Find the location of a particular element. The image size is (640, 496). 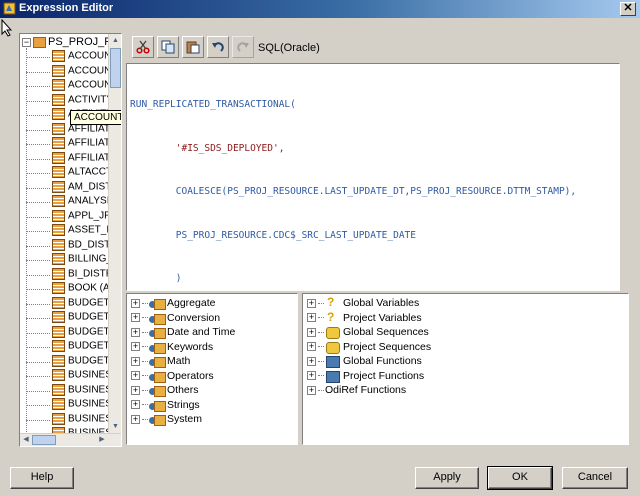

variable-category: + Project Variables is located at coordinates (364, 318).